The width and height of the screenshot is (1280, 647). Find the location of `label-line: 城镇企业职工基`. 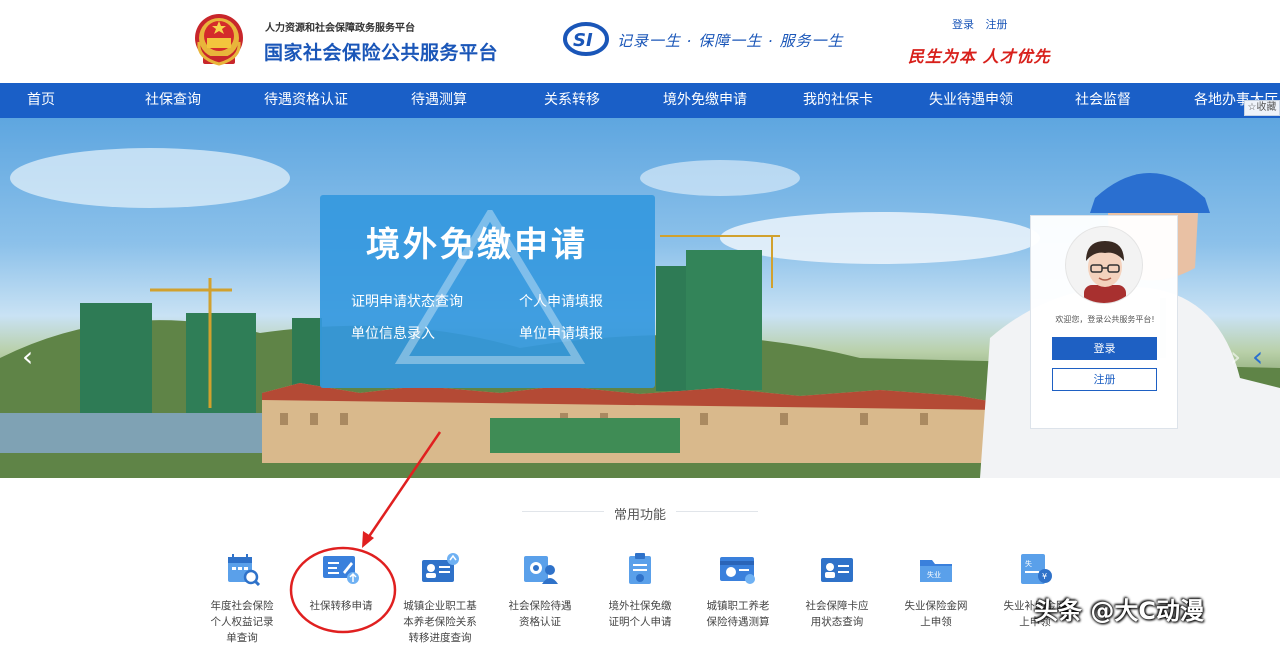

label-line: 城镇企业职工基 is located at coordinates (440, 606).